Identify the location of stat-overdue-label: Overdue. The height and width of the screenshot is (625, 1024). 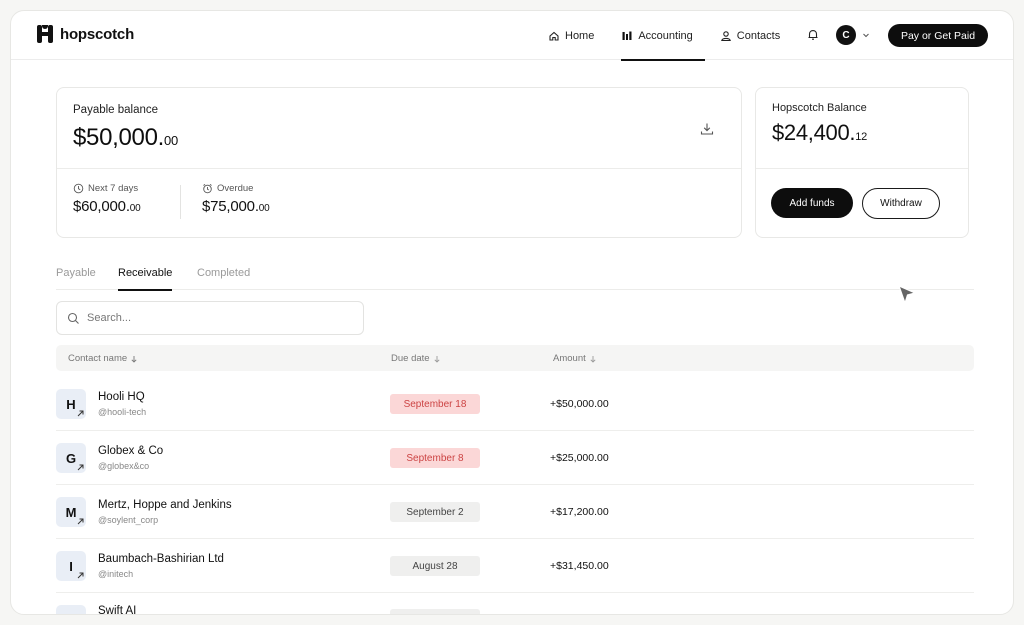
(236, 188).